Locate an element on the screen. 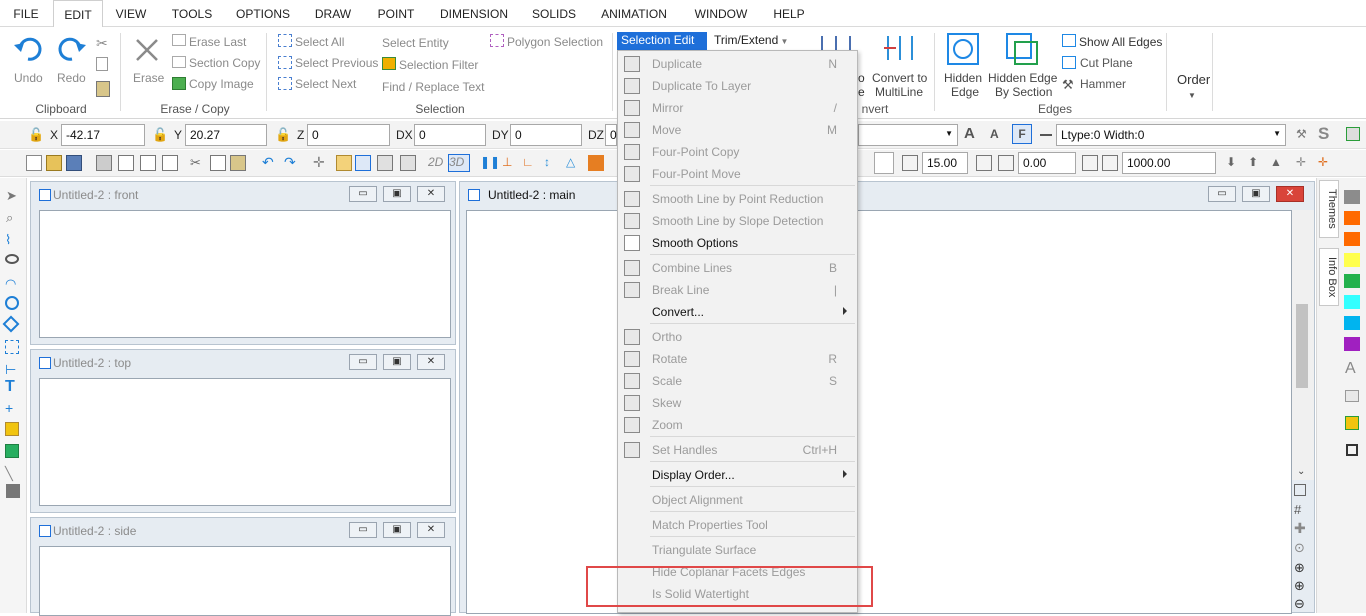 The image size is (1366, 616). save-icon is located at coordinates (74, 163).